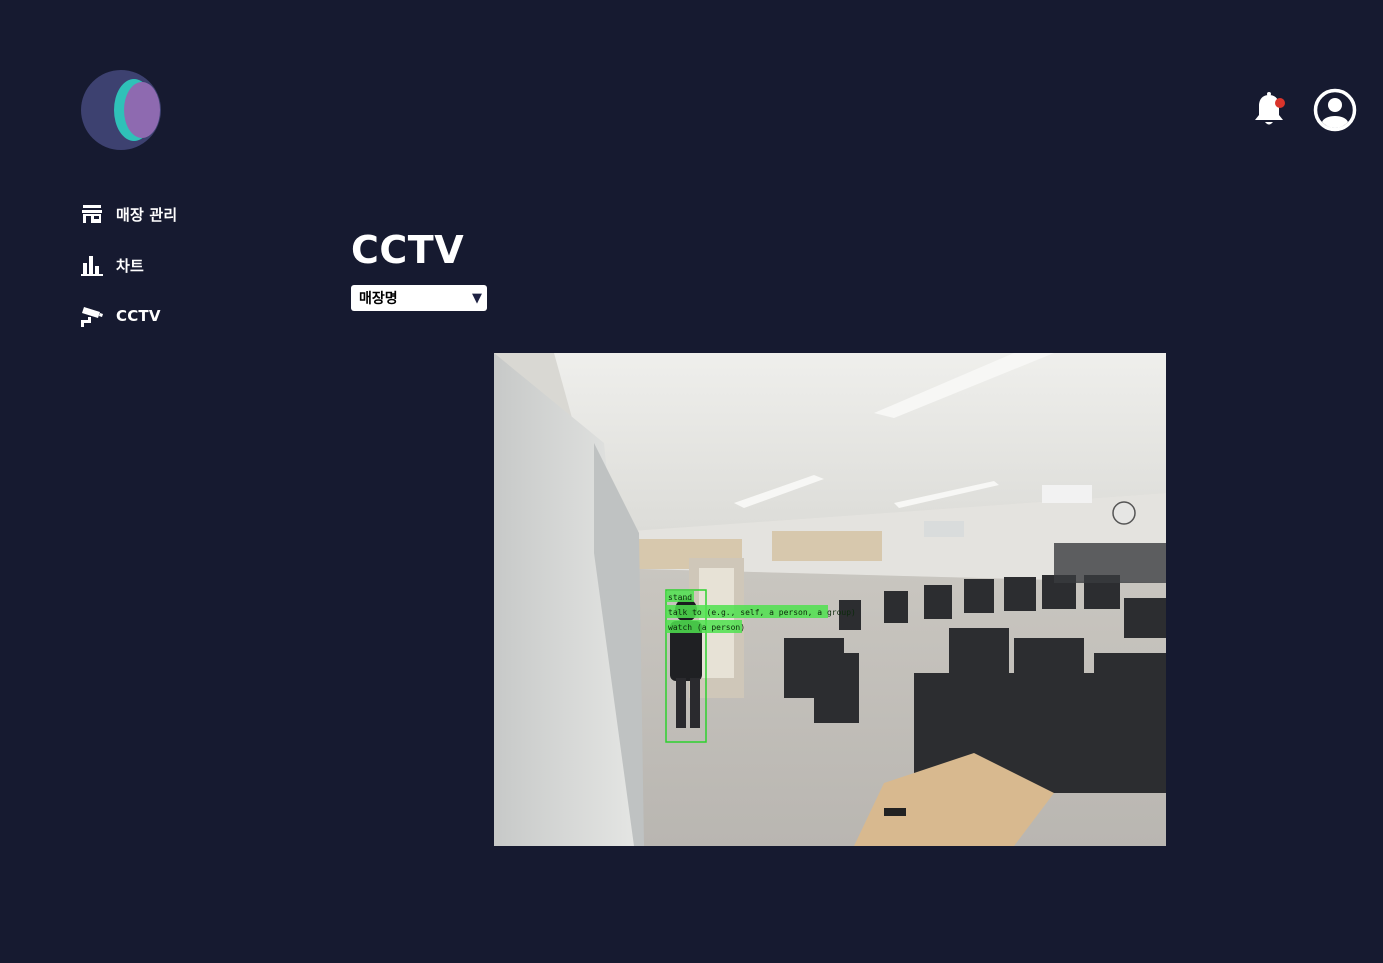 This screenshot has width=1383, height=963. I want to click on header-actions, so click(1304, 110).